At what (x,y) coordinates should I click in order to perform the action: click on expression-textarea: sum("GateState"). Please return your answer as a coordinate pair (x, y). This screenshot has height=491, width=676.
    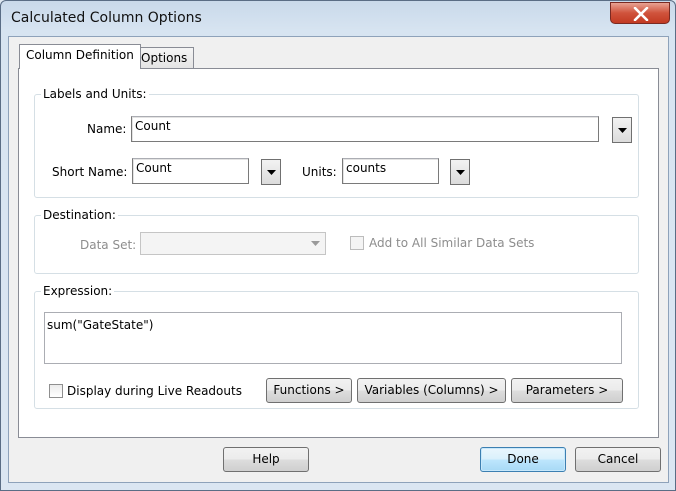
    Looking at the image, I should click on (333, 338).